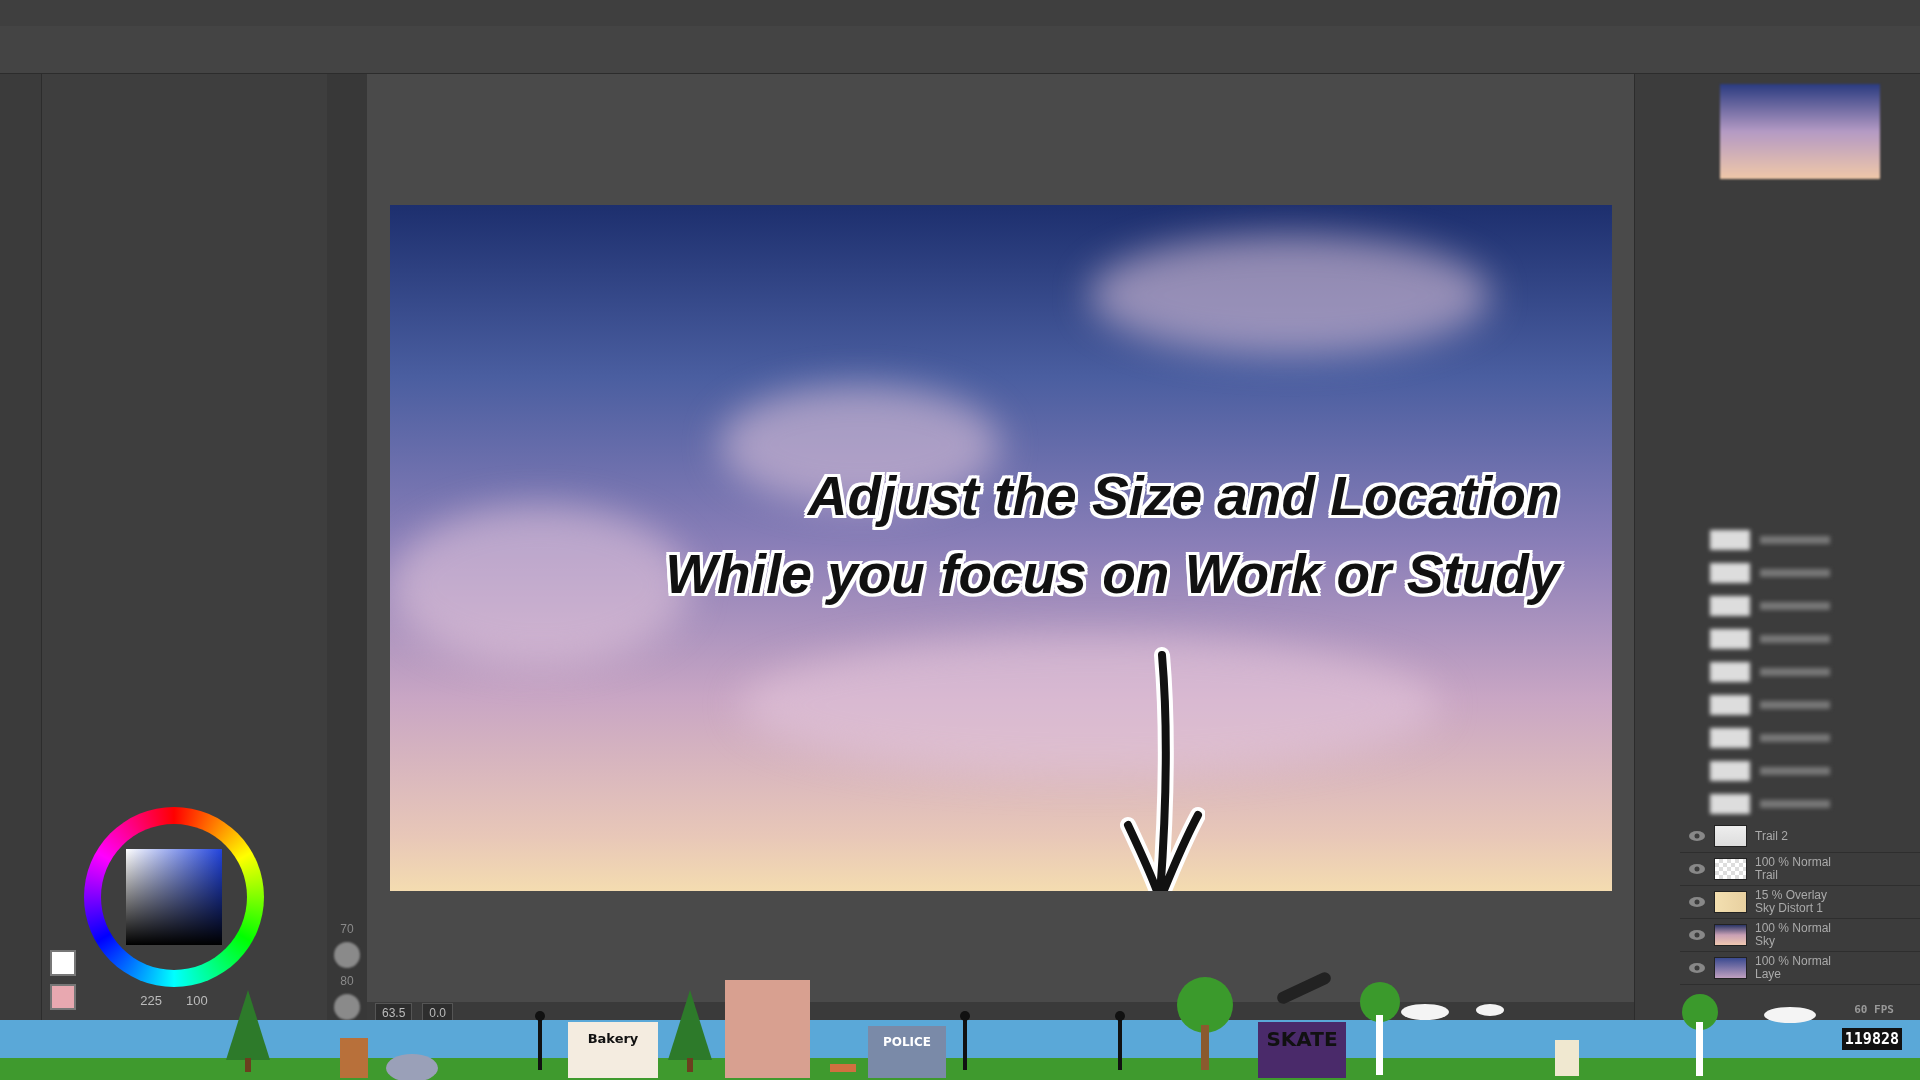  What do you see at coordinates (151, 1000) in the screenshot?
I see `hue-value: 225` at bounding box center [151, 1000].